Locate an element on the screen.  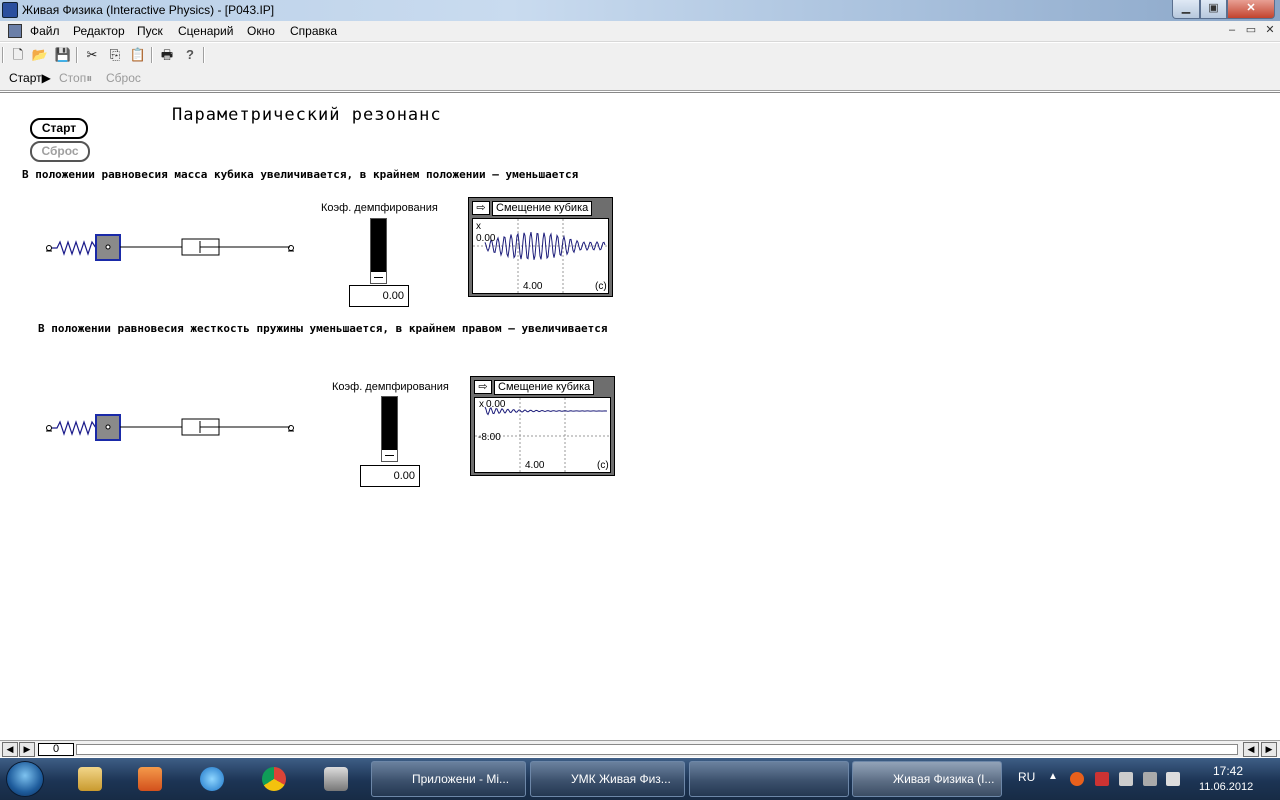
internet-explorer-icon is located at coordinates (212, 779).